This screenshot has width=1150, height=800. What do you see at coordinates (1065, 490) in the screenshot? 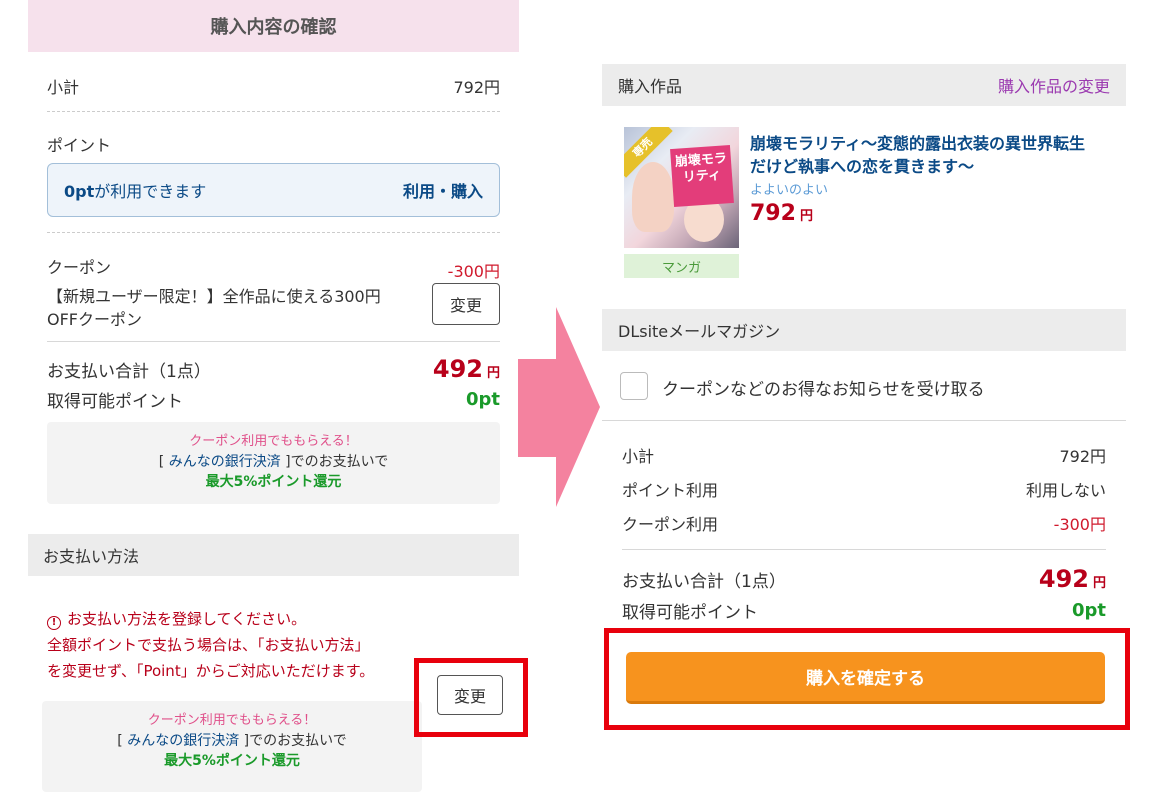
I see `summary-point-value: 利用しない` at bounding box center [1065, 490].